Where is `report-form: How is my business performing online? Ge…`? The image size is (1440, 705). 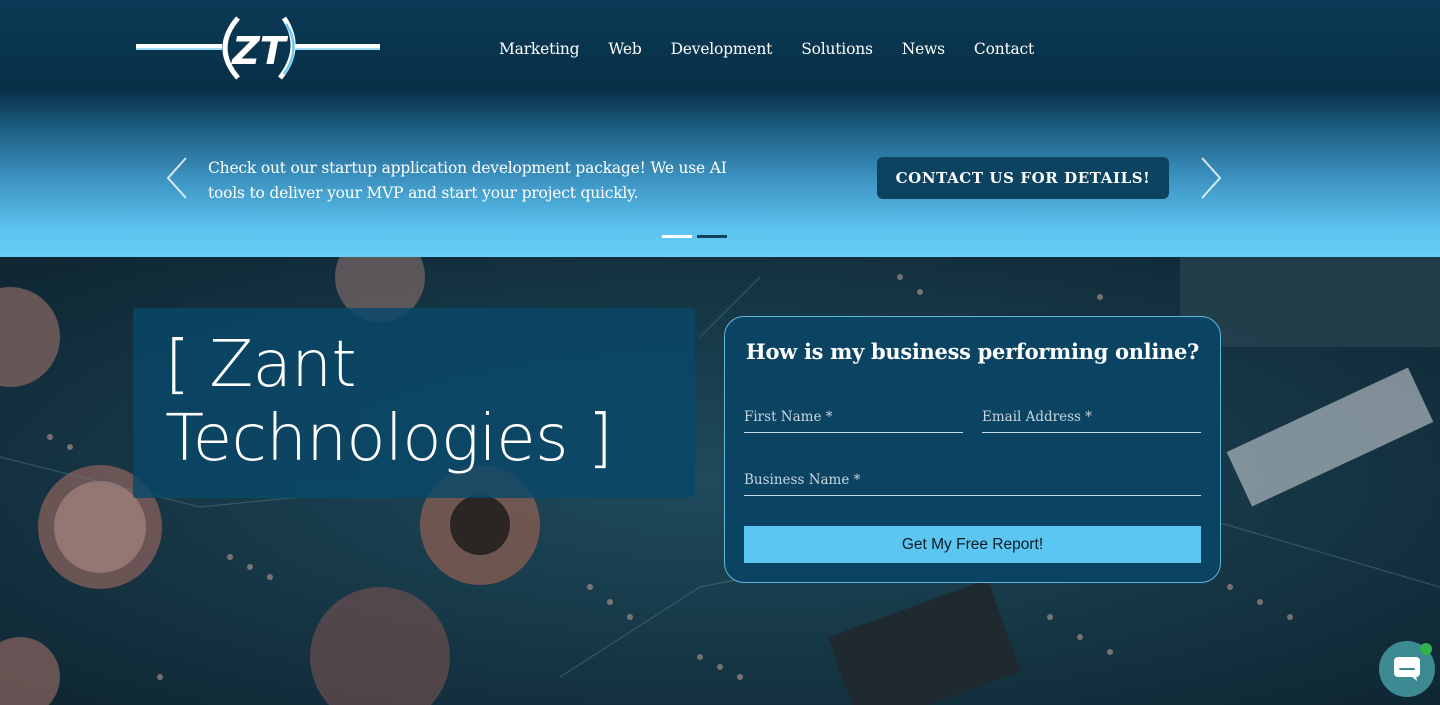
report-form: How is my business performing online? Ge… is located at coordinates (972, 449).